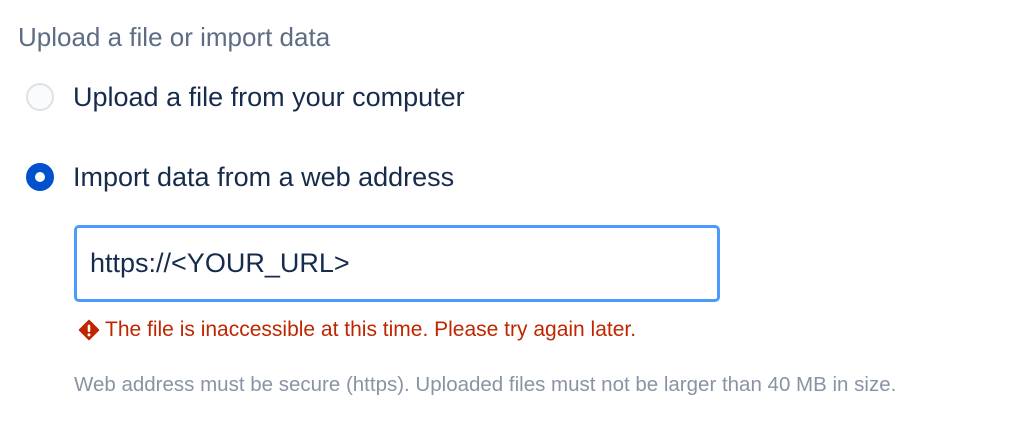  I want to click on radio-label-upload-file: Upload a file from your computer, so click(269, 97).